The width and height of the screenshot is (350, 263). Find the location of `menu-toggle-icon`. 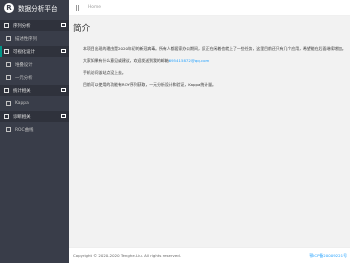

menu-toggle-icon is located at coordinates (77, 7).